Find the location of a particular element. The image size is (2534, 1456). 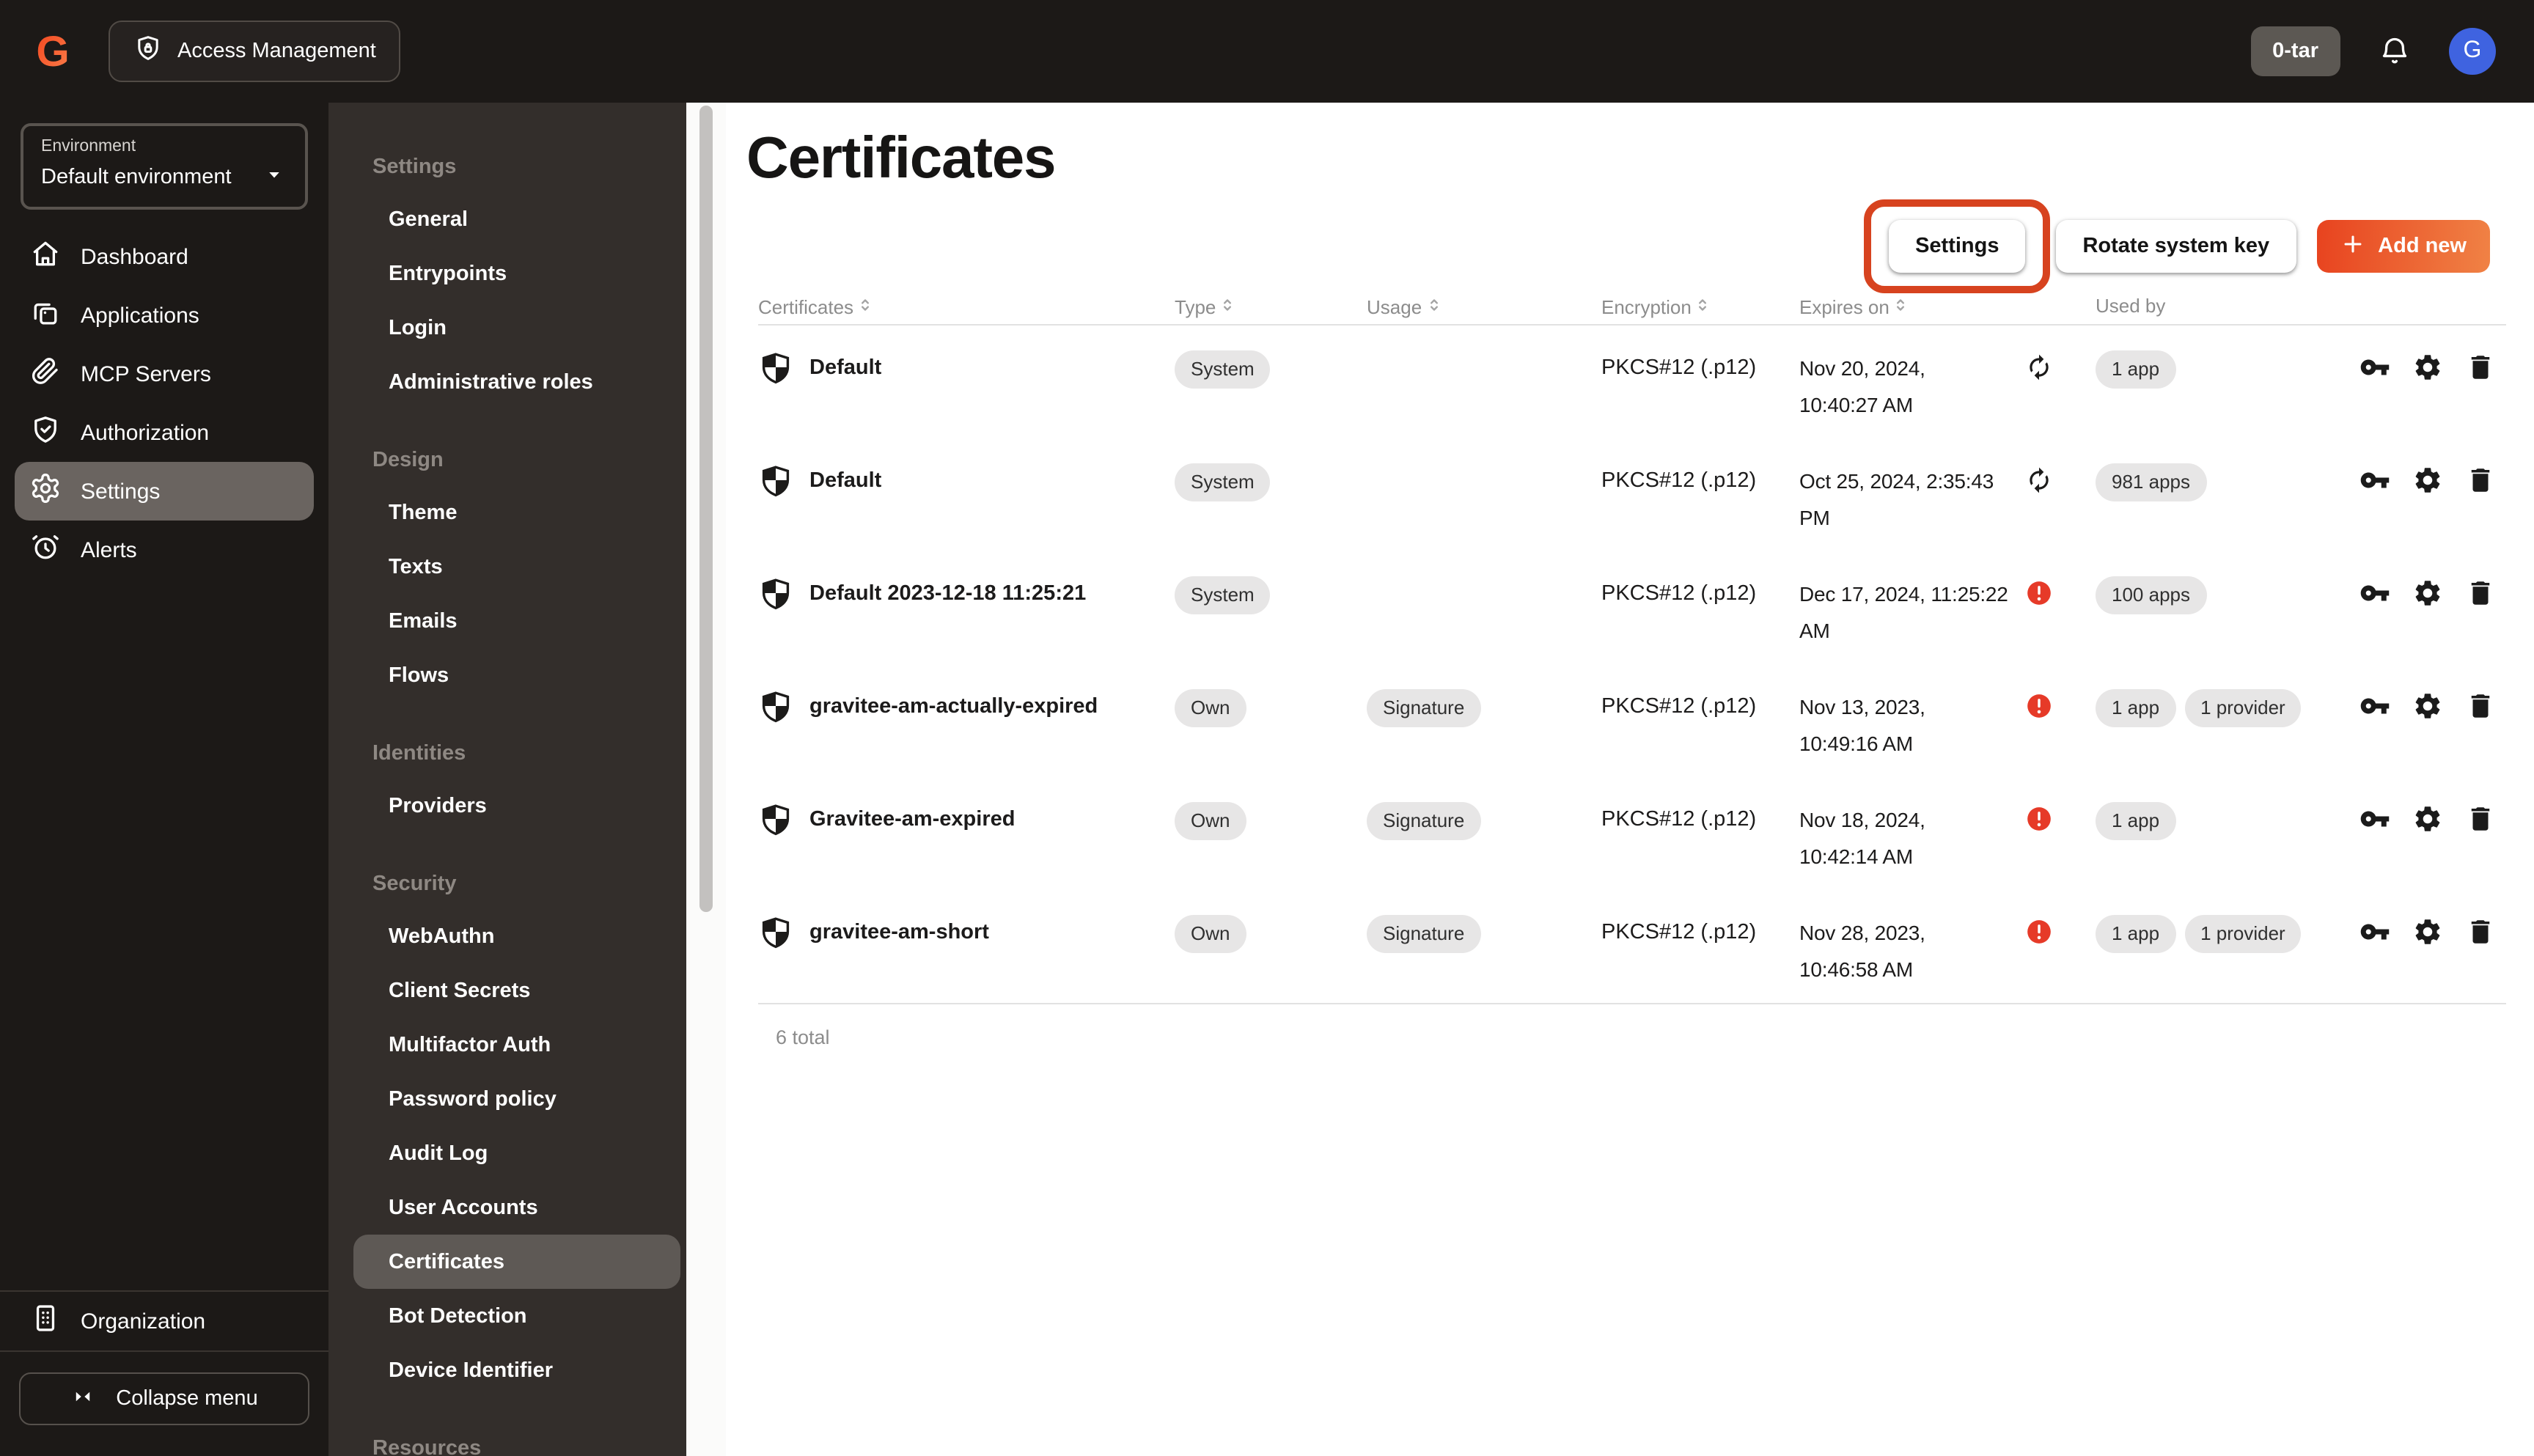

used-by-cell: 1 app 1 provider is located at coordinates (2204, 708).